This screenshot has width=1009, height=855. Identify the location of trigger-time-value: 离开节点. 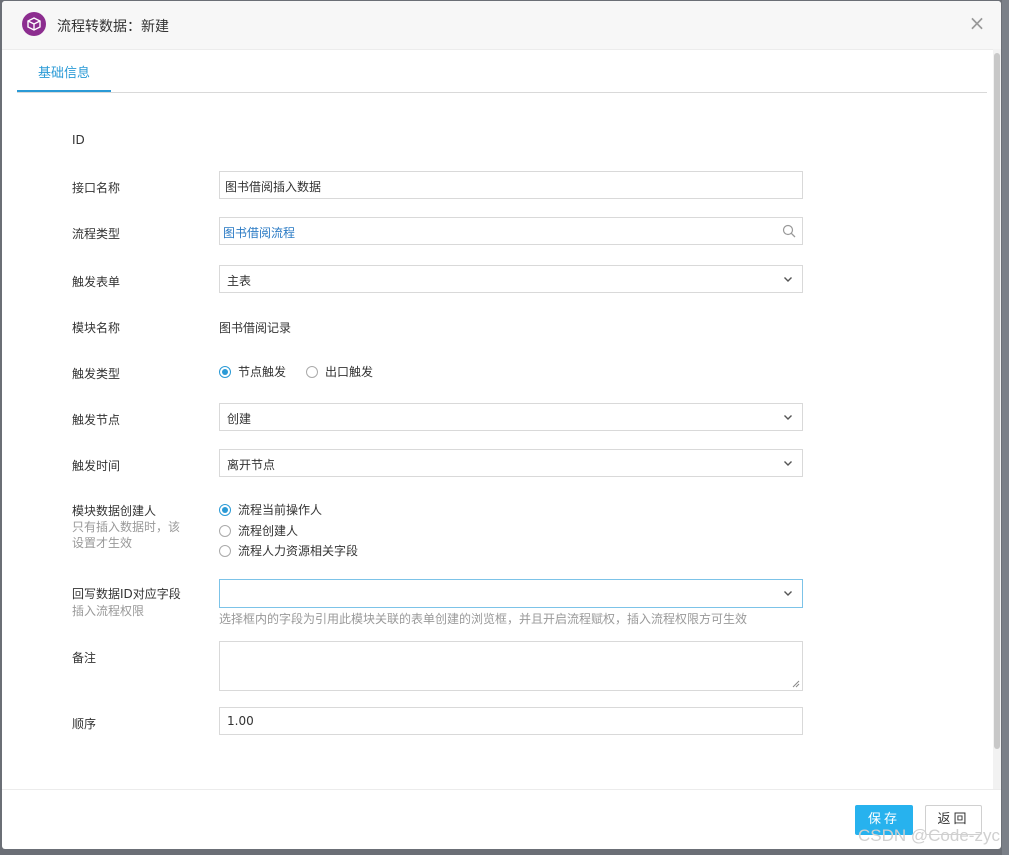
(251, 465).